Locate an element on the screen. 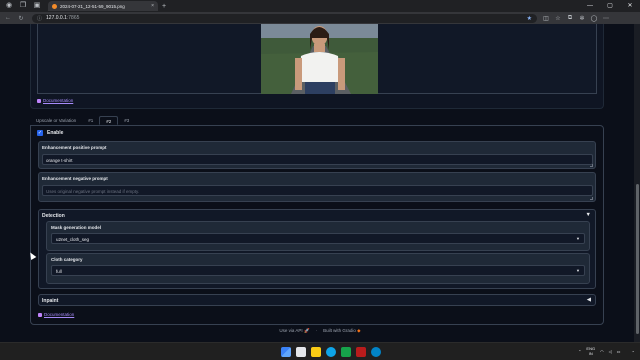  reload-icon: ↻ is located at coordinates (21, 18).